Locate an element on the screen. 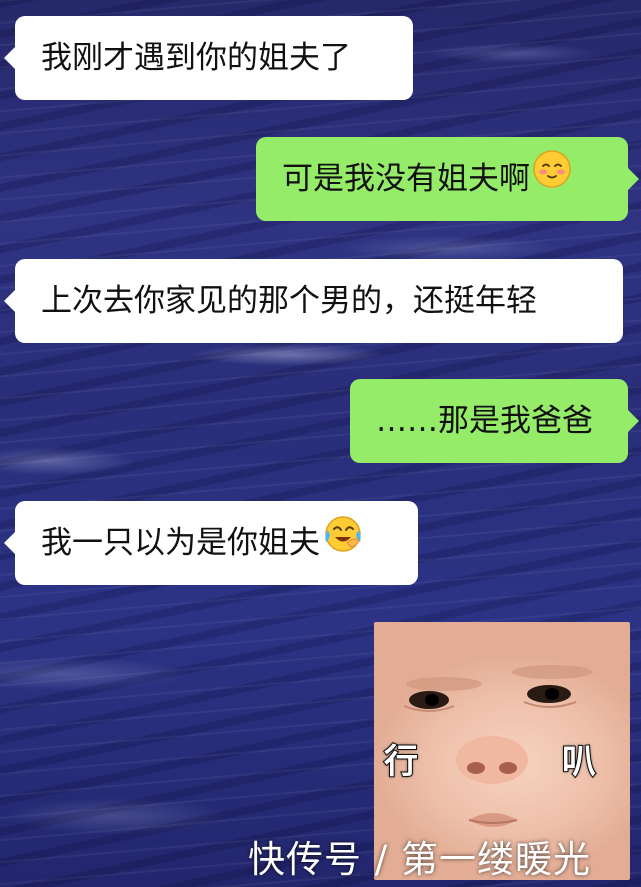  message-bubble-outgoing: 可是我没有姐夫啊 is located at coordinates (447, 179).